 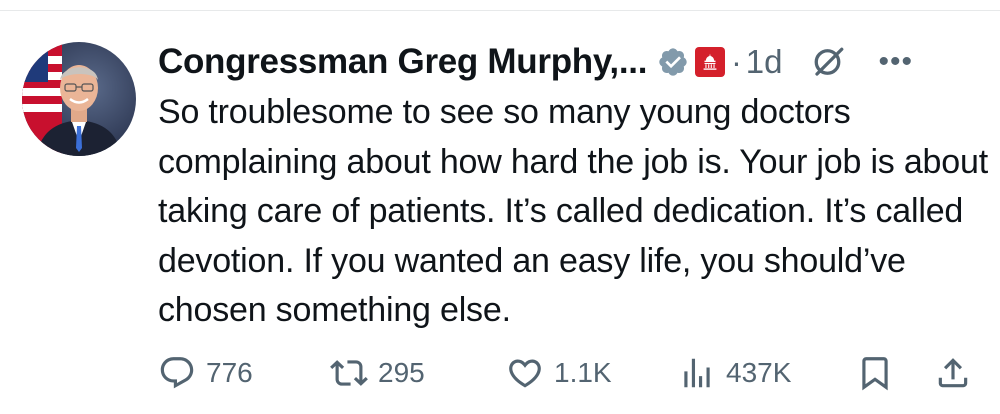 What do you see at coordinates (500, 10) in the screenshot?
I see `top-divider` at bounding box center [500, 10].